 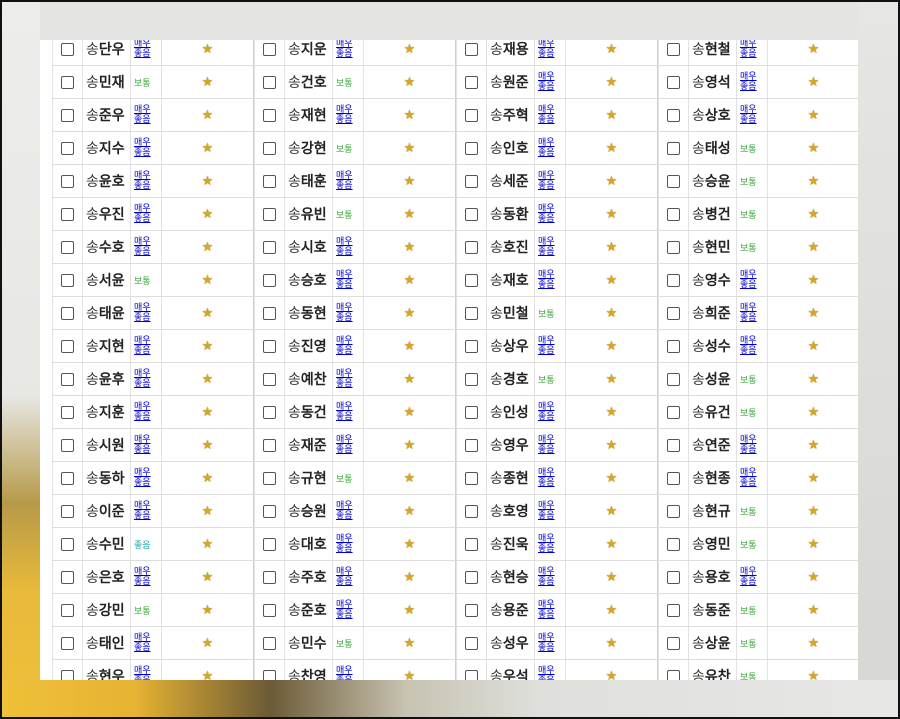 What do you see at coordinates (112, 577) in the screenshot?
I see `given-name: 은호` at bounding box center [112, 577].